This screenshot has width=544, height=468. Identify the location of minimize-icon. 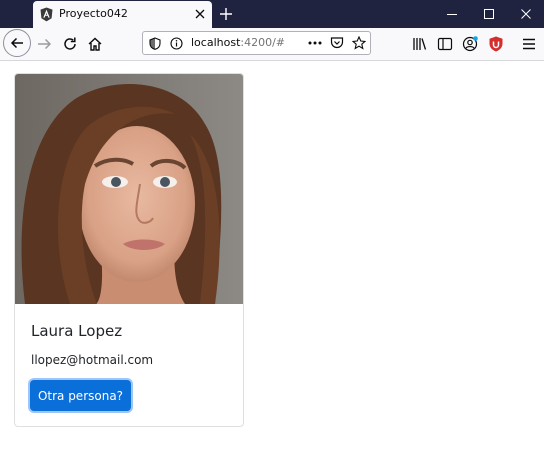
(452, 14).